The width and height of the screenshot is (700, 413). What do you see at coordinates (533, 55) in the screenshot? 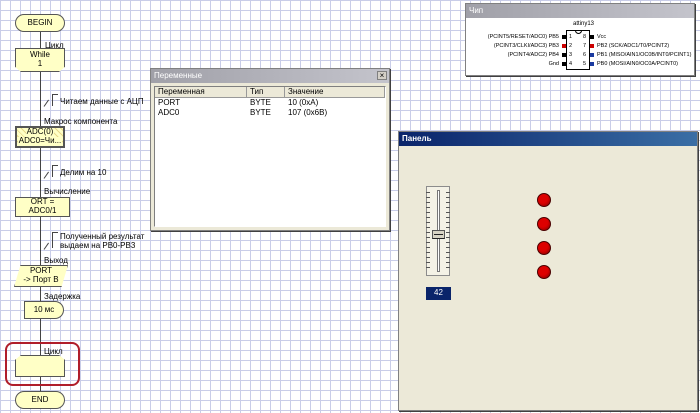
I see `pin-label-left: (PCINT4/ADC2) PB4` at bounding box center [533, 55].